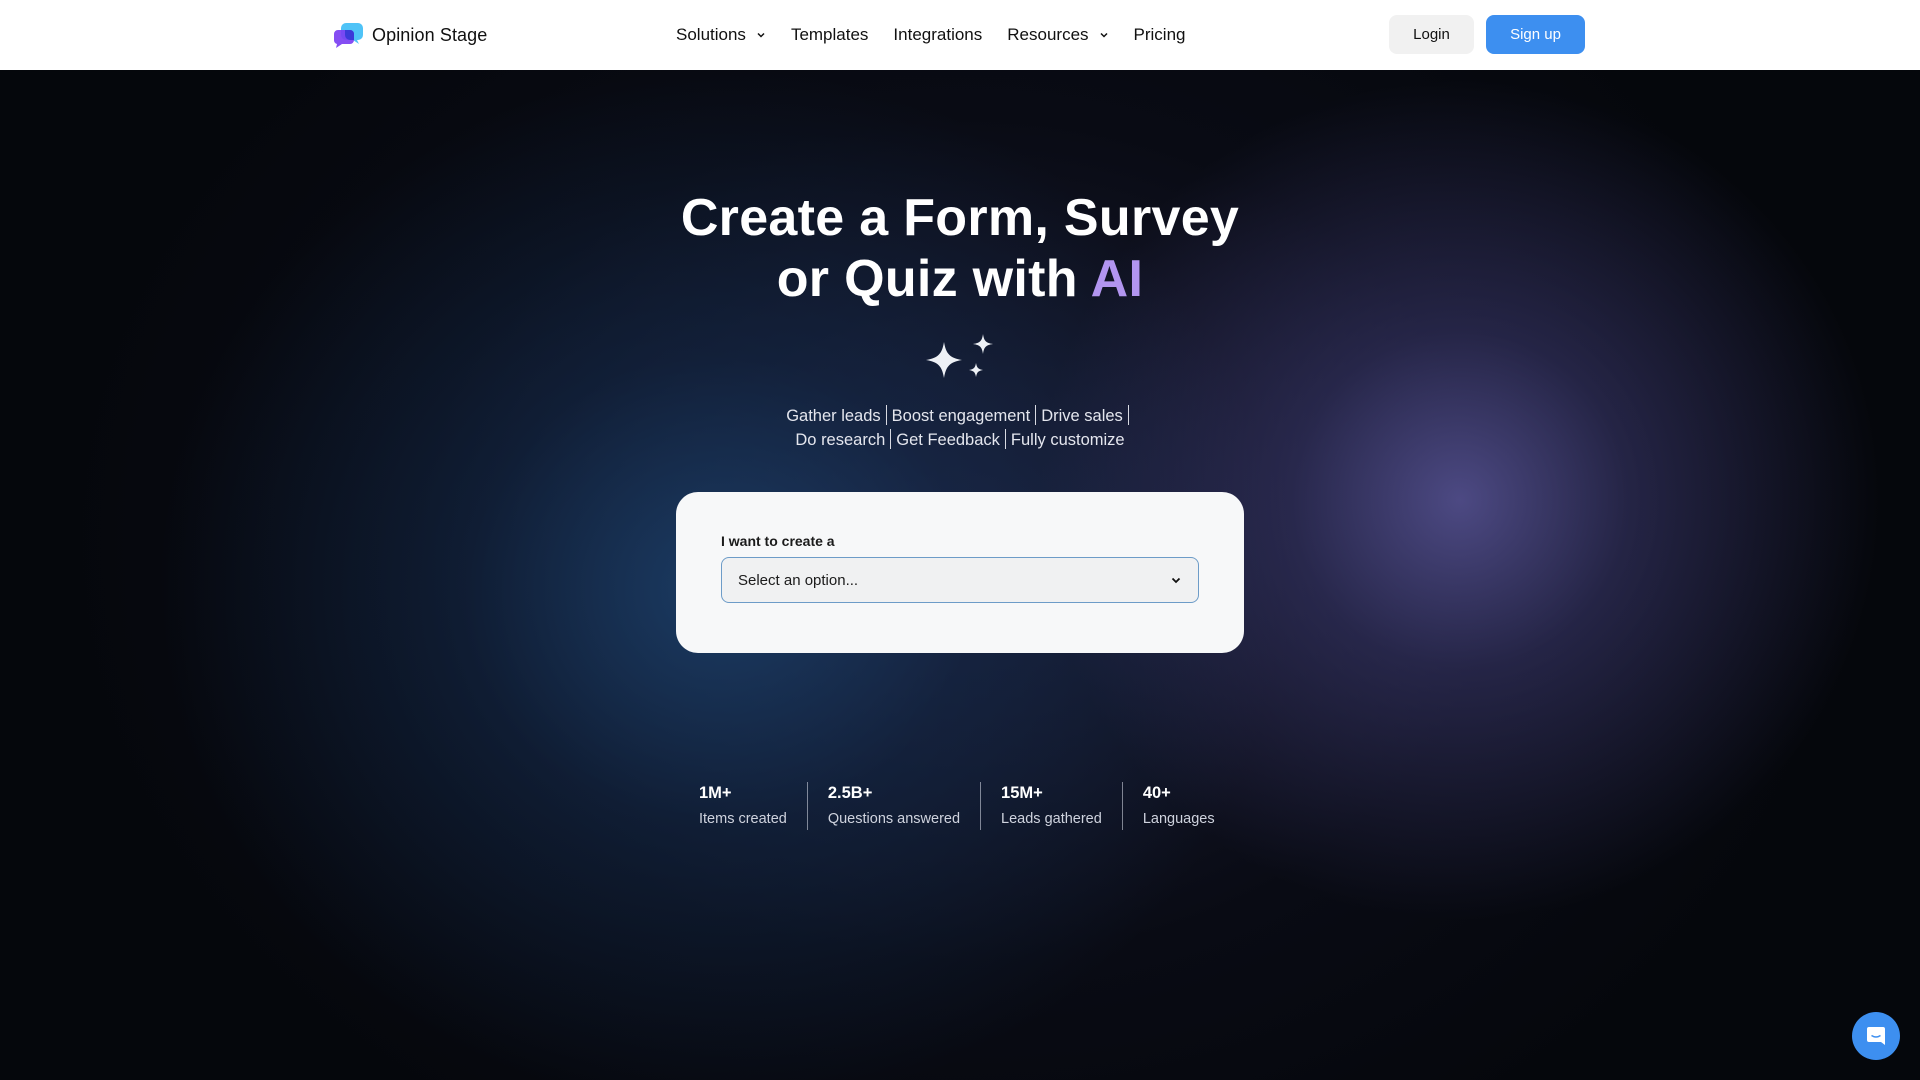 The width and height of the screenshot is (1920, 1080). I want to click on stat-value: 2.5B+, so click(850, 793).